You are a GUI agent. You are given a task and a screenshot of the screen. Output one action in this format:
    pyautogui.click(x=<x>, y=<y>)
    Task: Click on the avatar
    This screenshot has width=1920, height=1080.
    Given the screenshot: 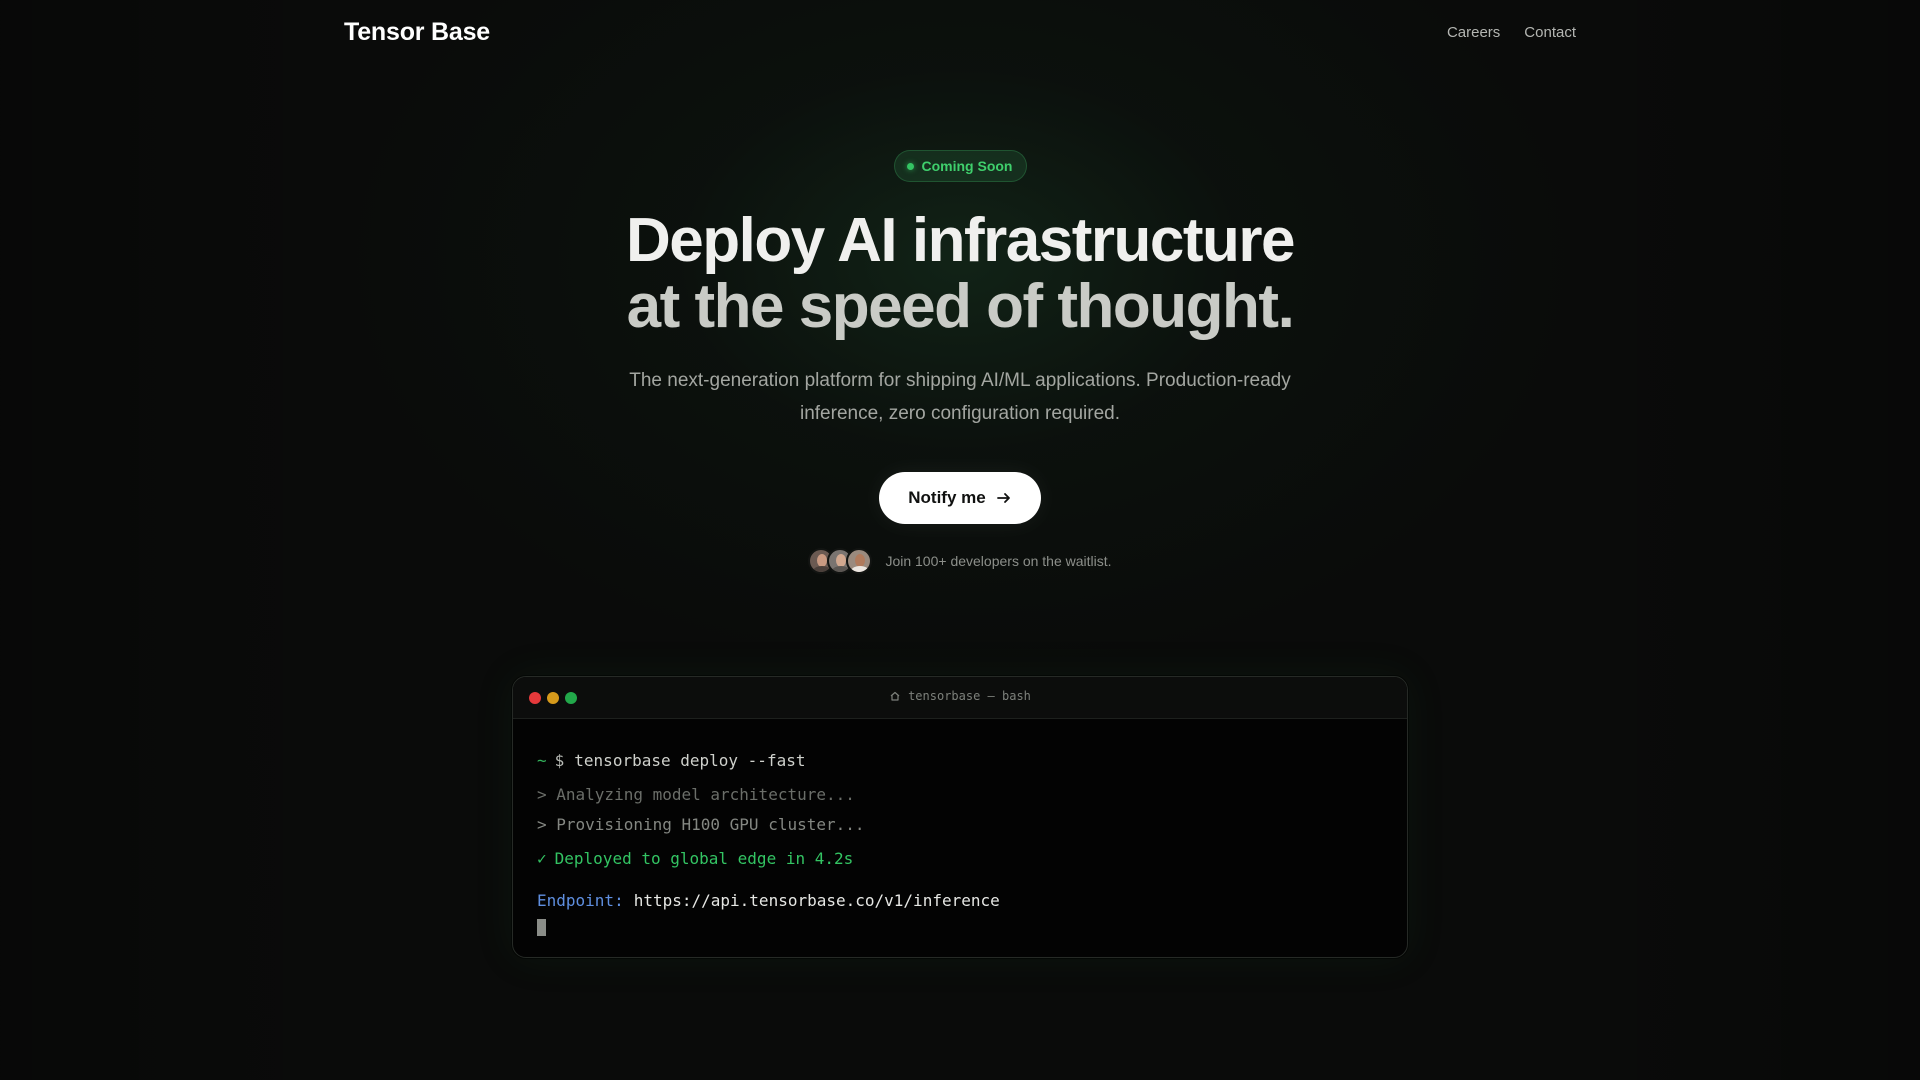 What is the action you would take?
    pyautogui.click(x=859, y=561)
    